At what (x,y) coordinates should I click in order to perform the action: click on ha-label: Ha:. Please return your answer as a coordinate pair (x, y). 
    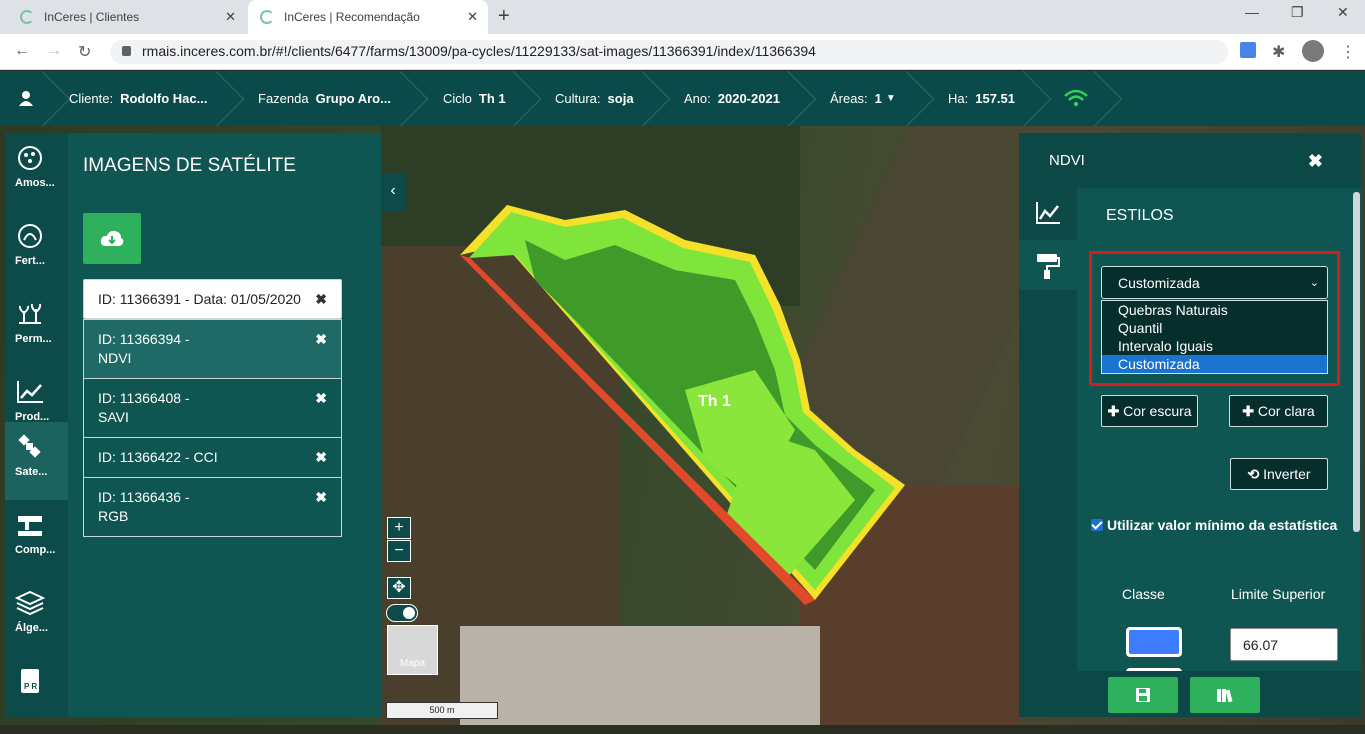
    Looking at the image, I should click on (958, 98).